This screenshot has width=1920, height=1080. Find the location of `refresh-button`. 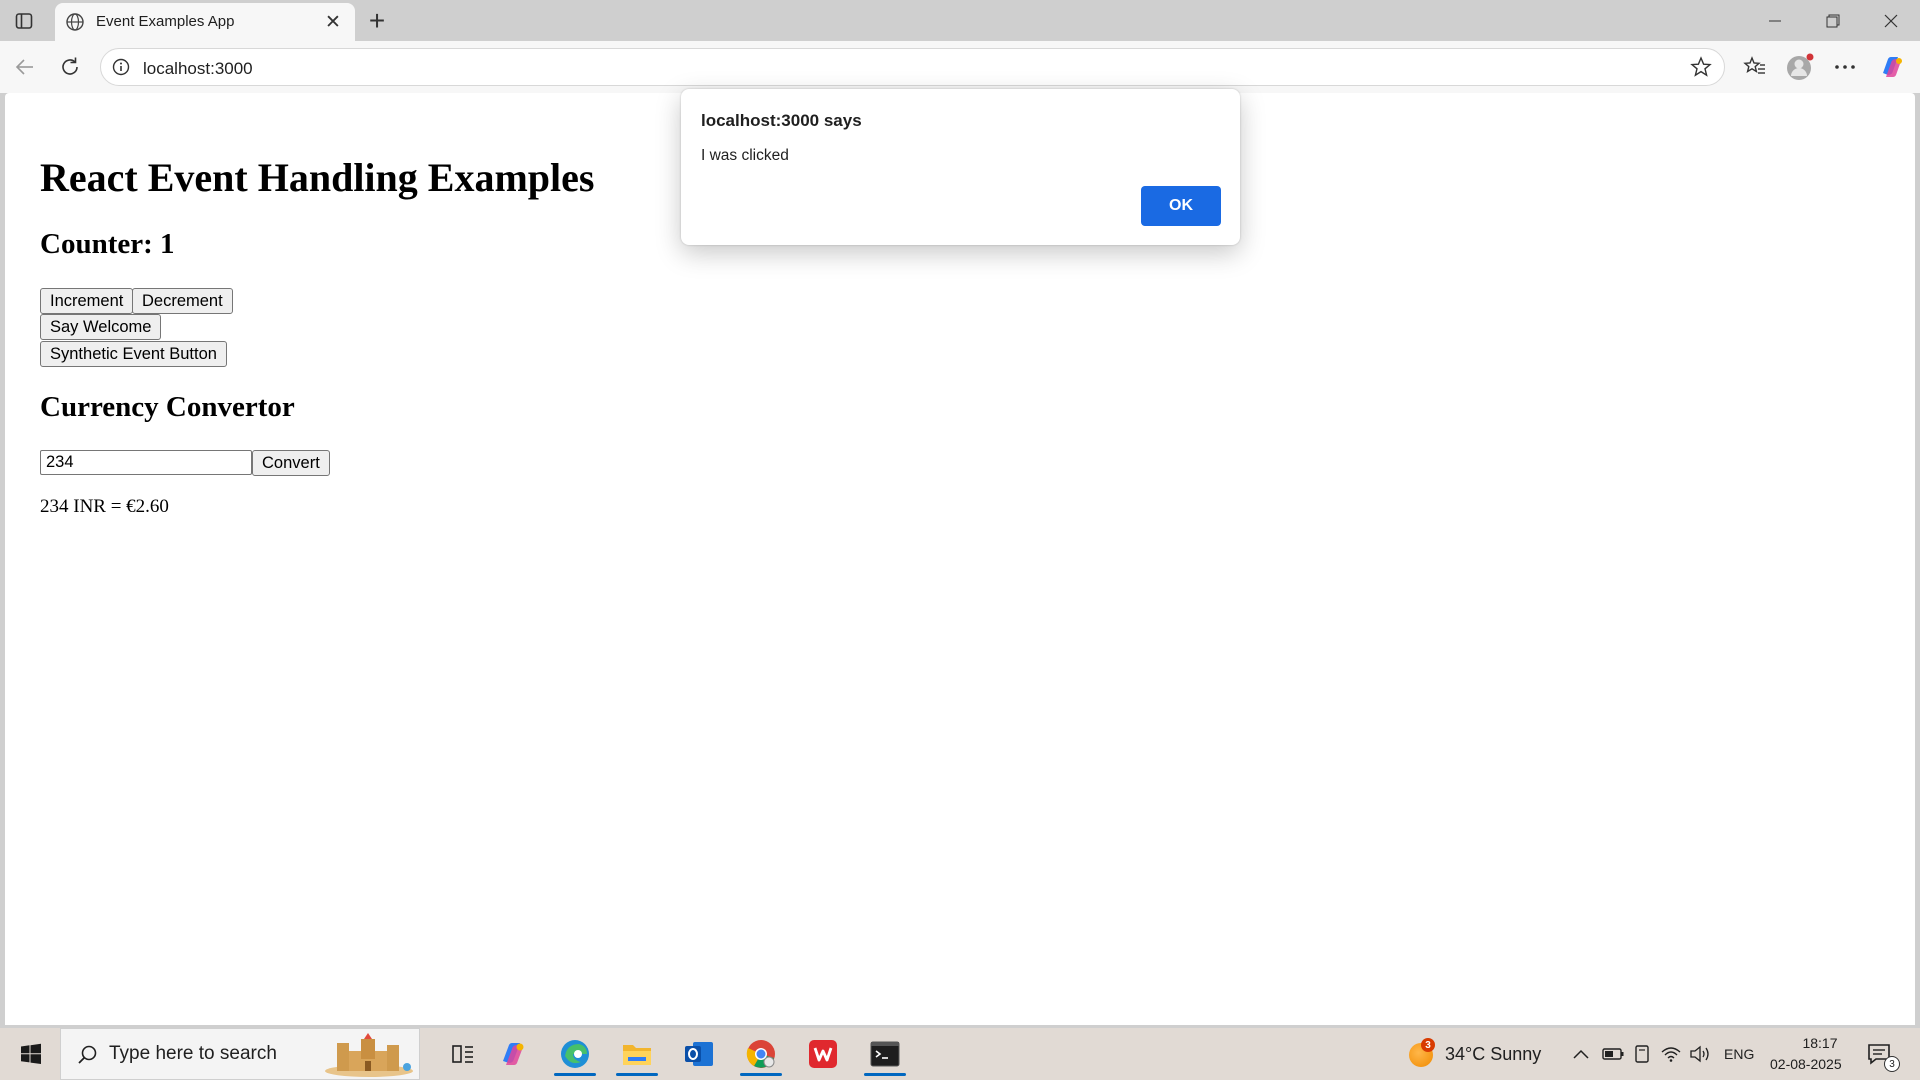

refresh-button is located at coordinates (70, 67).